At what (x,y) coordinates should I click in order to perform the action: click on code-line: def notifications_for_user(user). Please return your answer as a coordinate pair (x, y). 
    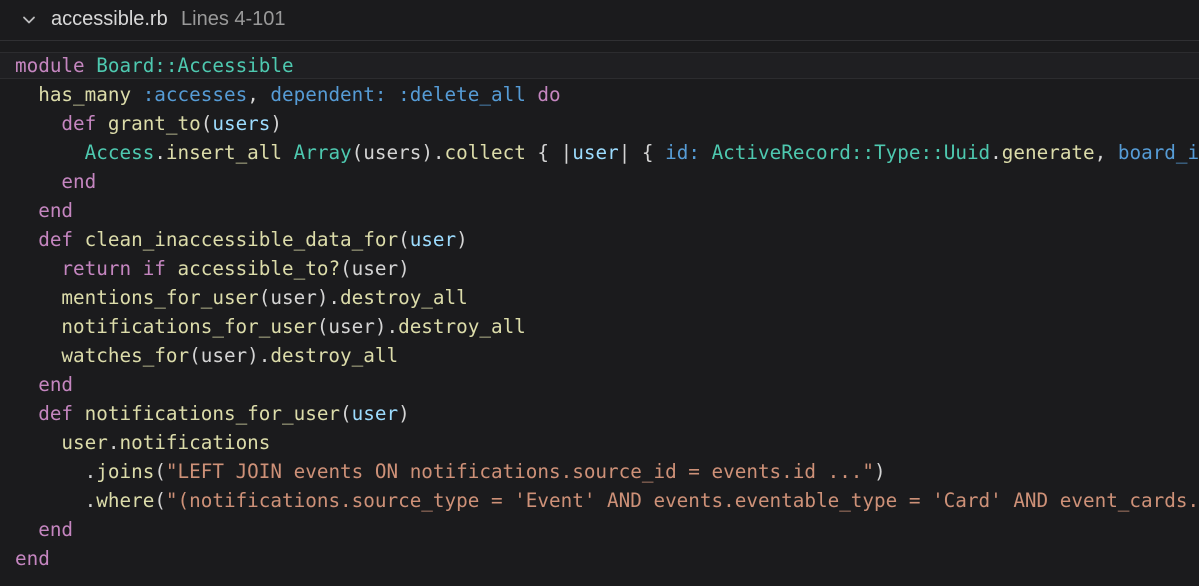
    Looking at the image, I should click on (212, 413).